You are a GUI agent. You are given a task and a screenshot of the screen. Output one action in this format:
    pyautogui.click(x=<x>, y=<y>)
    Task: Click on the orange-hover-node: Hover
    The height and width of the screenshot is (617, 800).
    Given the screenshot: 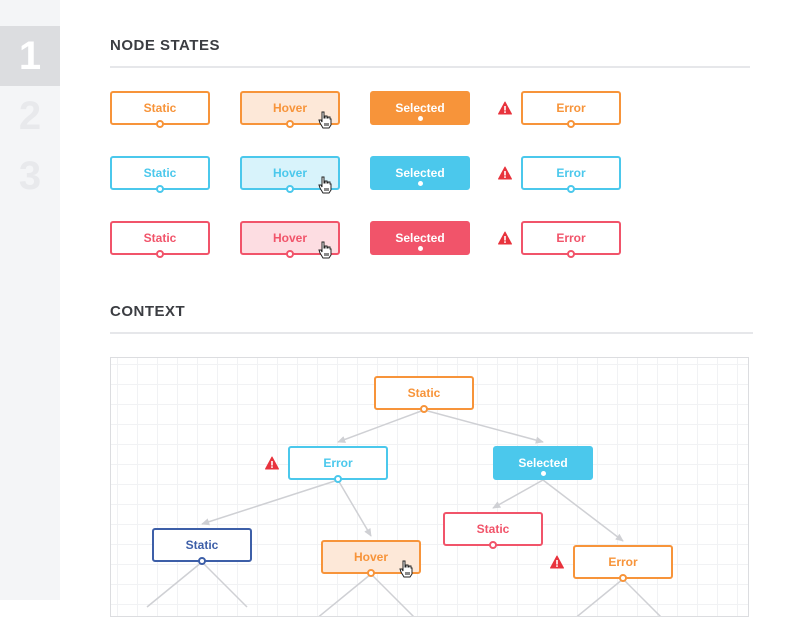 What is the action you would take?
    pyautogui.click(x=290, y=109)
    